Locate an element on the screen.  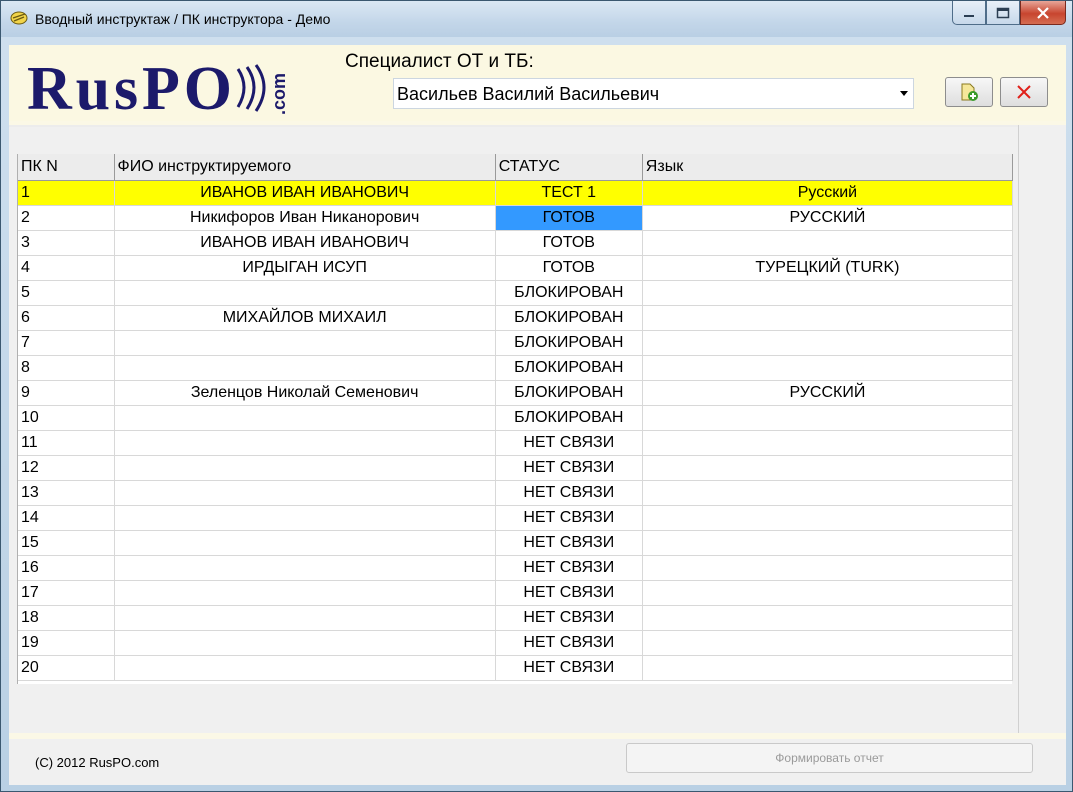
add-specialist-button is located at coordinates (969, 92).